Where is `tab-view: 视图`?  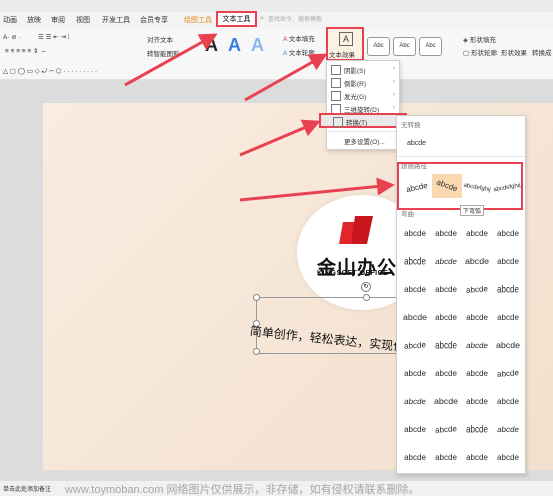 tab-view: 视图 is located at coordinates (83, 20).